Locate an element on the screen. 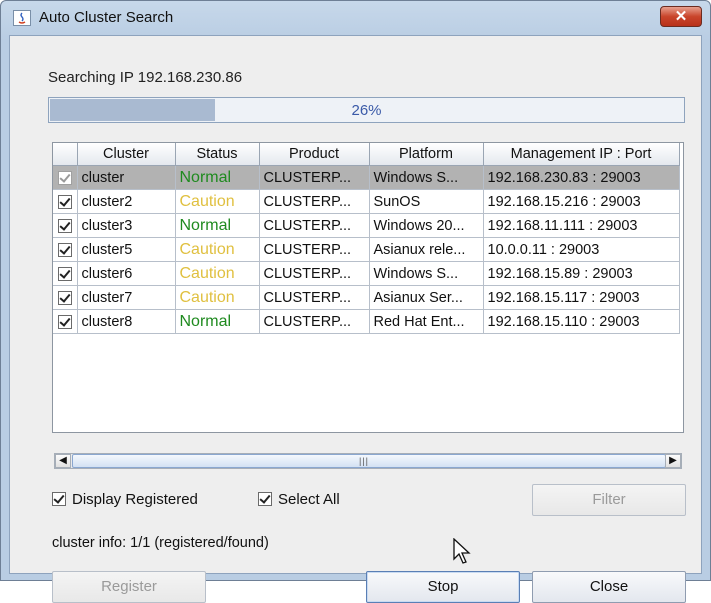  grip-icon: ||| is located at coordinates (364, 461).